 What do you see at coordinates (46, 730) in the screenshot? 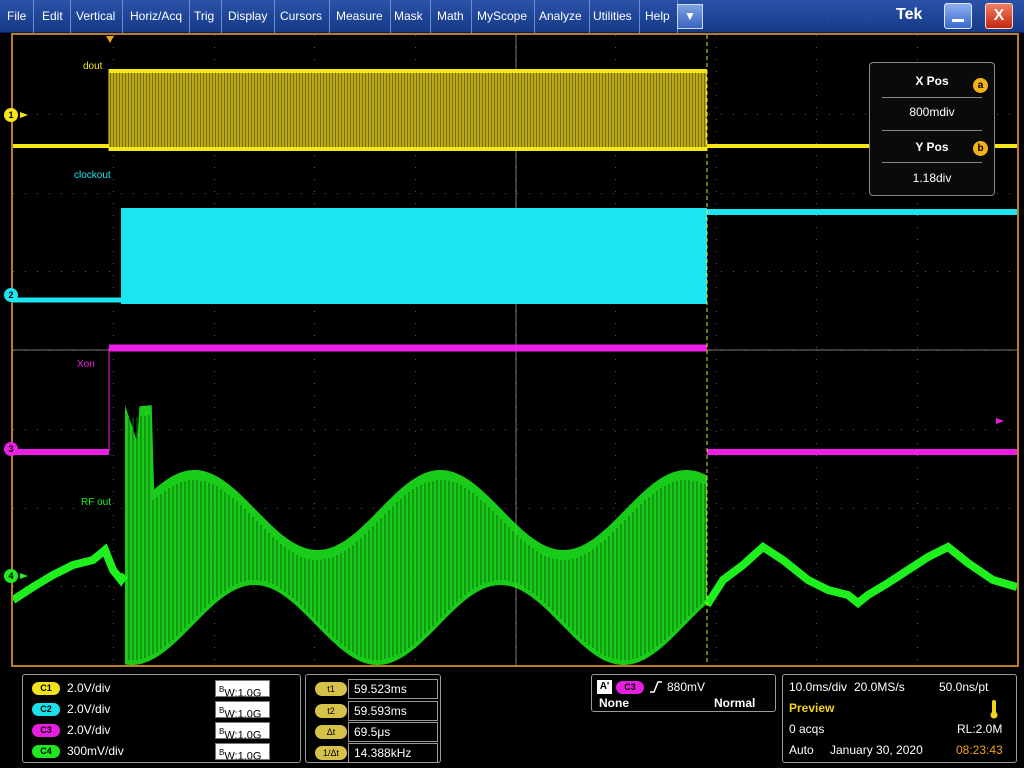
I see `channel-3-badge: C3` at bounding box center [46, 730].